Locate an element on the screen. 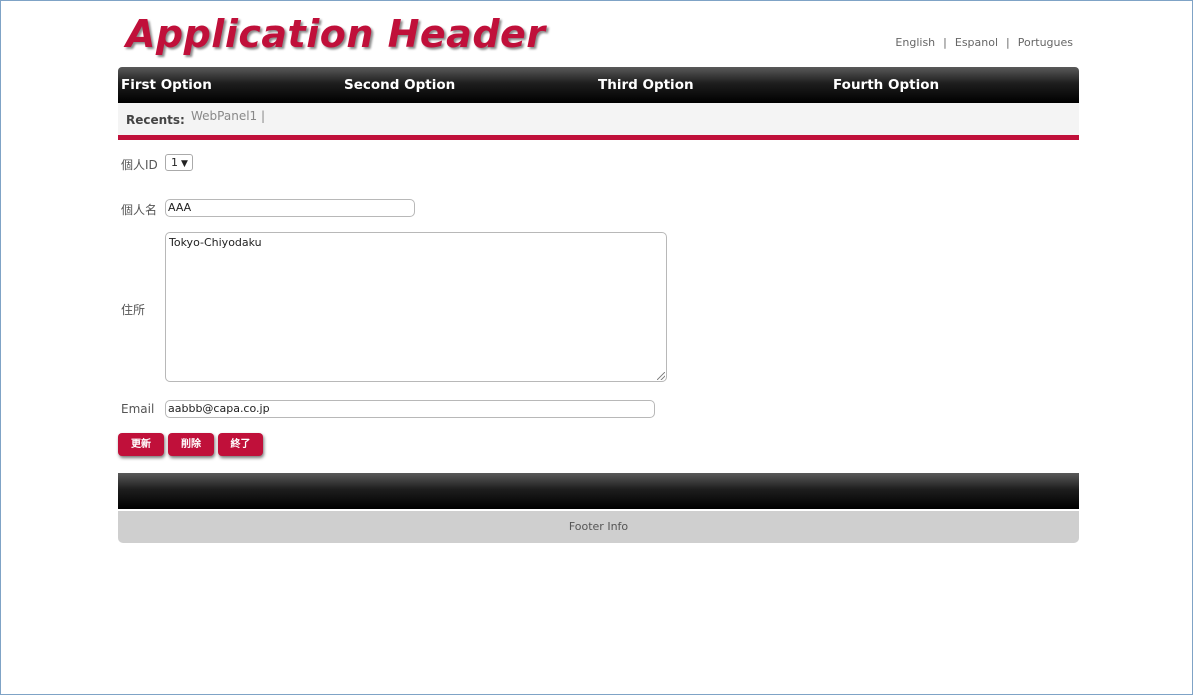  address-label: 住所 is located at coordinates (133, 310).